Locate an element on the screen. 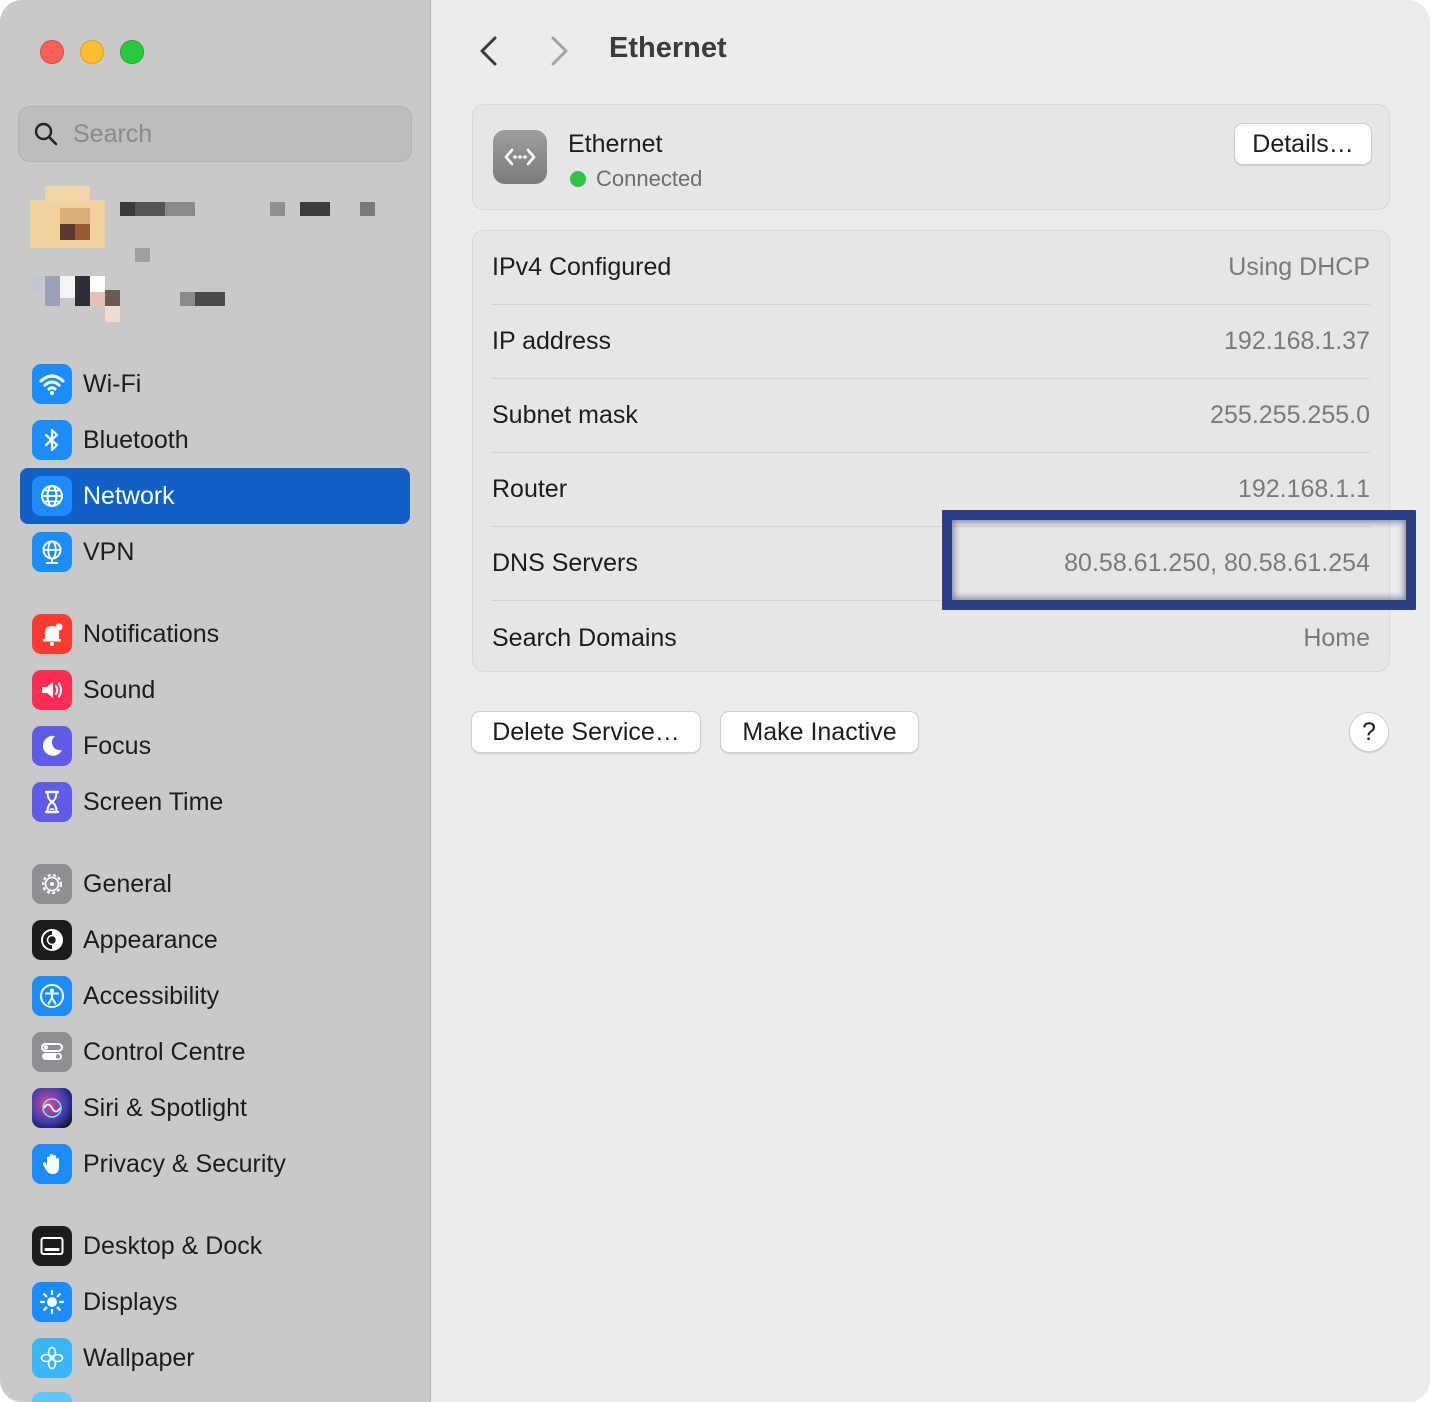  row-label: Search Domains is located at coordinates (584, 637).